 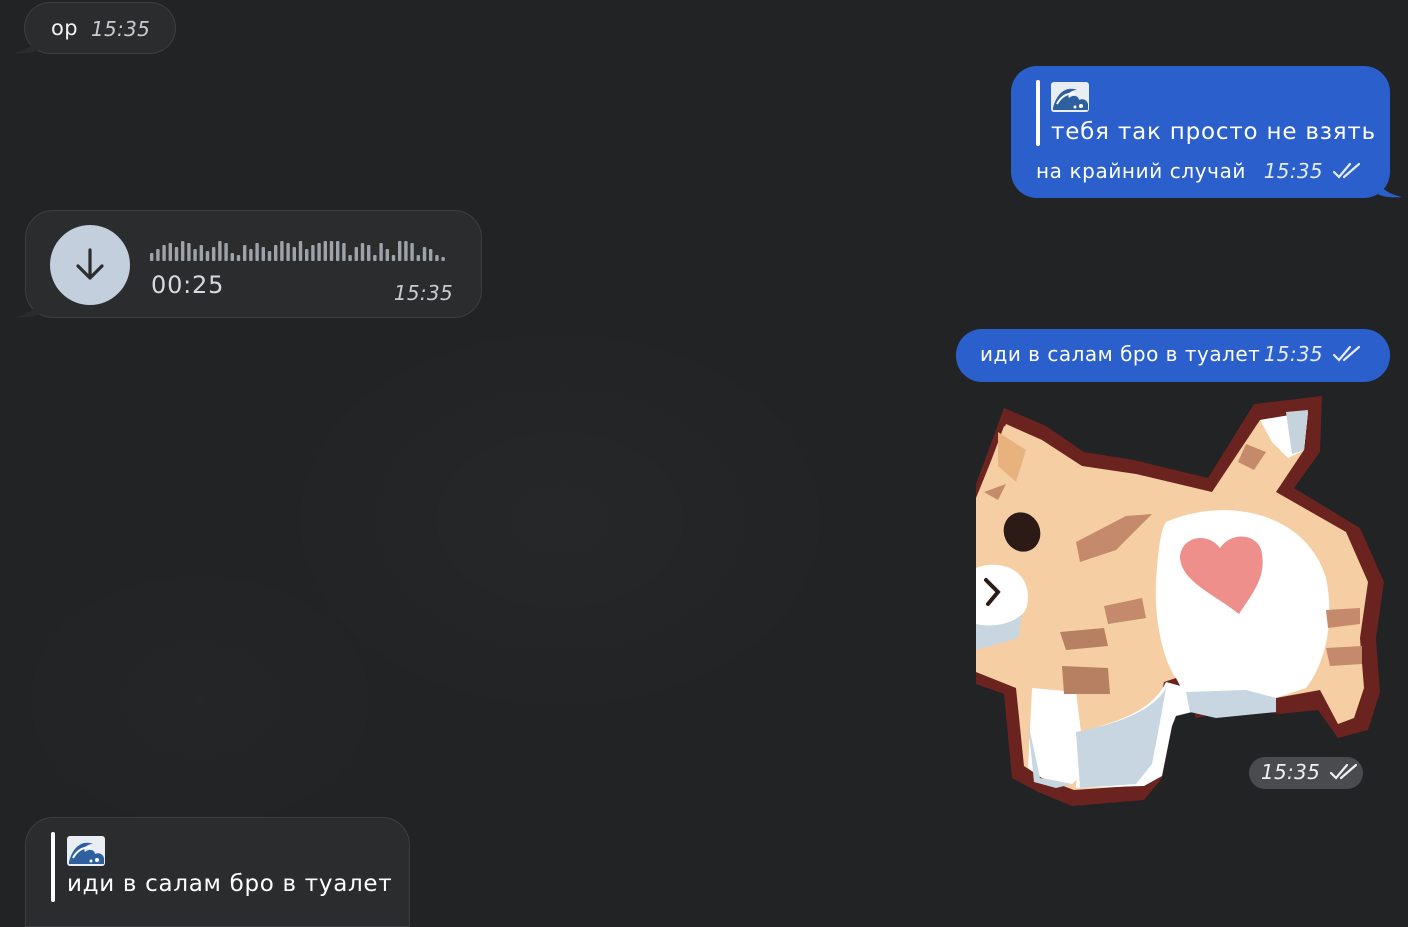 I want to click on arrow-down-icon, so click(x=90, y=264).